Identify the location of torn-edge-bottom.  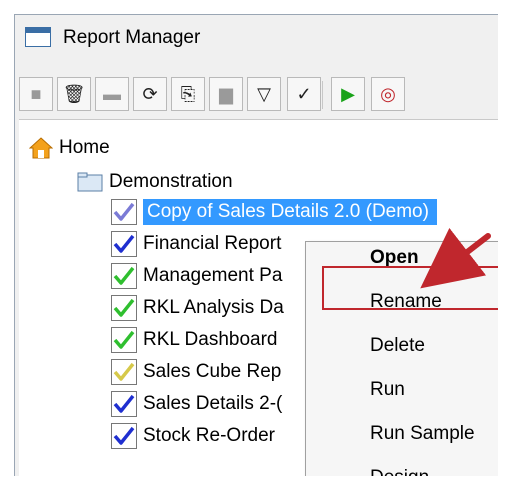
(260, 488).